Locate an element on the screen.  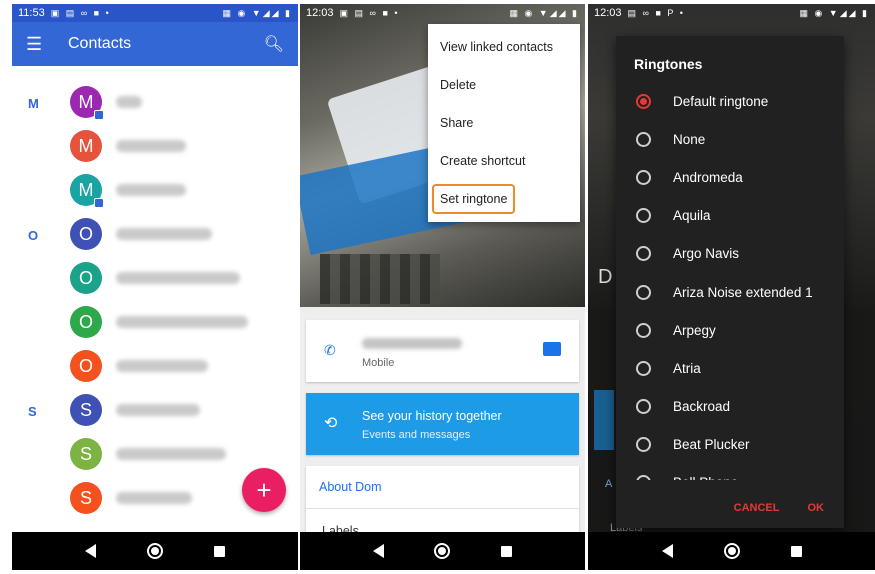
ringtone-option: None is located at coordinates (730, 139).